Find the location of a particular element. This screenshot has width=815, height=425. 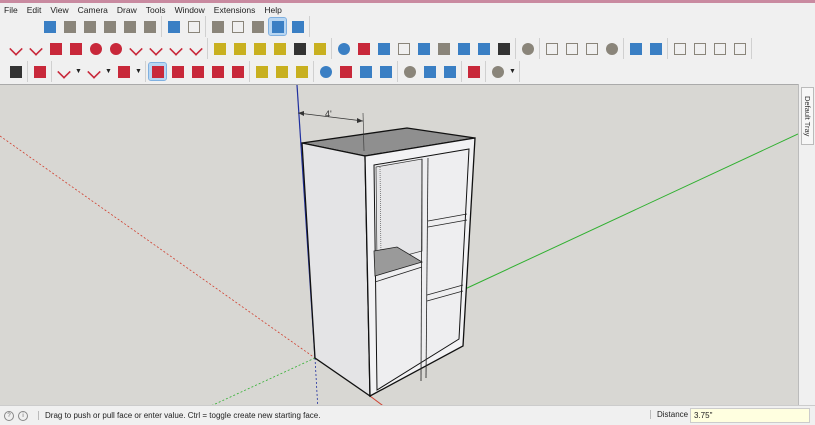

xray-button is located at coordinates (173, 26).